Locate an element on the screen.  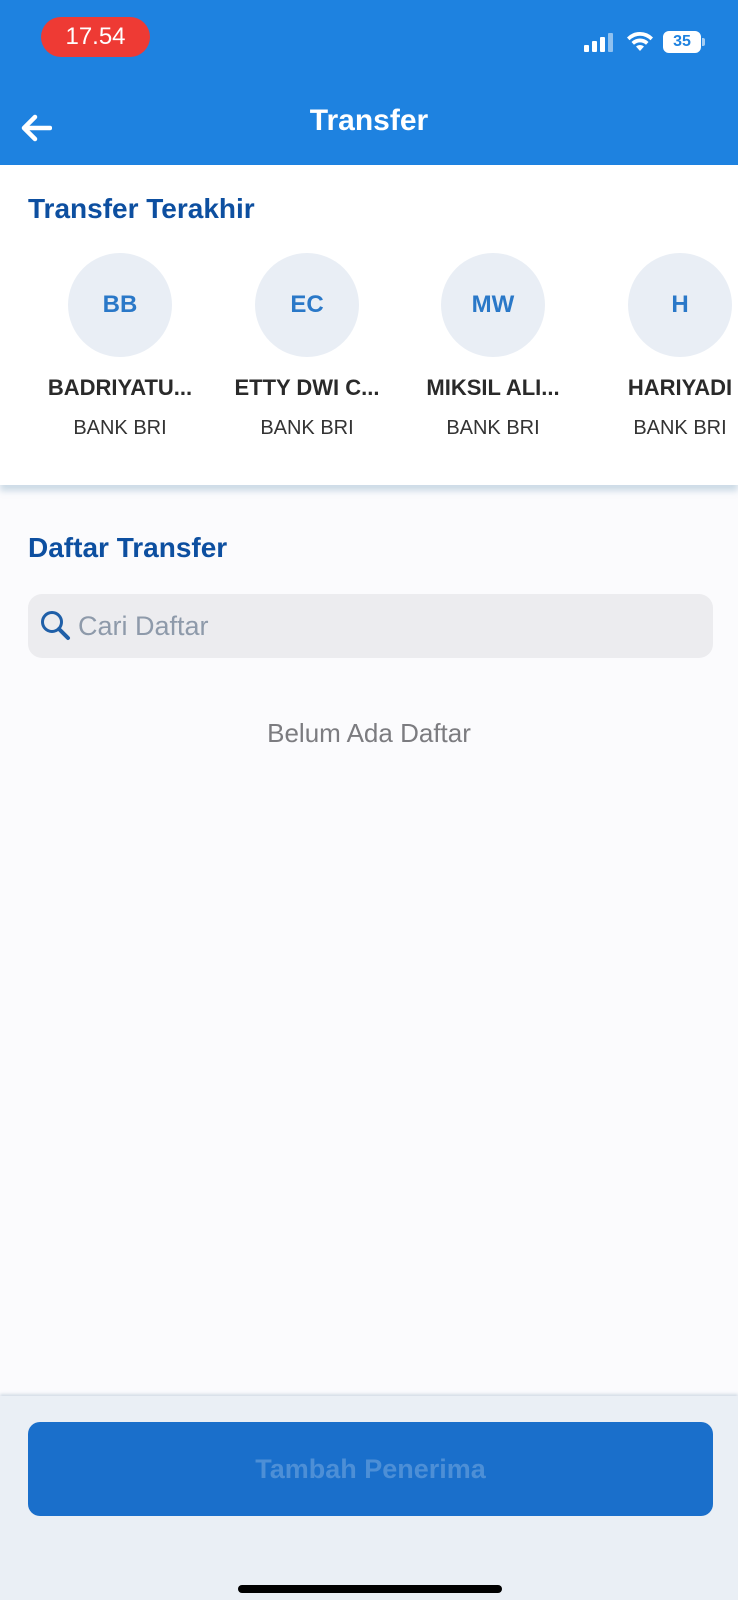
avatar: H is located at coordinates (680, 305).